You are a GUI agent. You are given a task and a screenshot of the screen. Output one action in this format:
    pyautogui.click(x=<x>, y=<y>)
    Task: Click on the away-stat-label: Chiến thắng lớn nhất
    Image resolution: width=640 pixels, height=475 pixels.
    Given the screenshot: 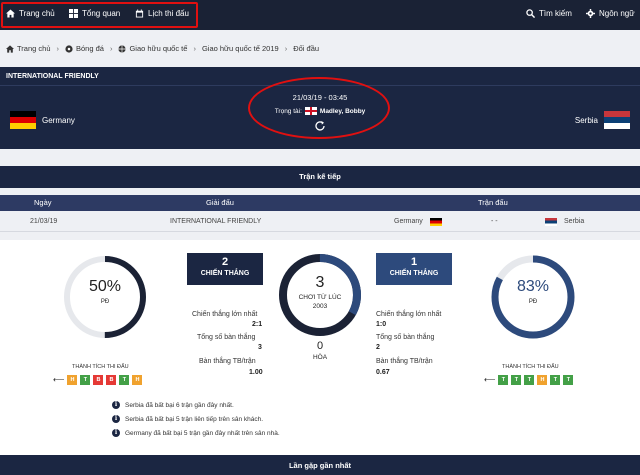 What is the action you would take?
    pyautogui.click(x=409, y=314)
    